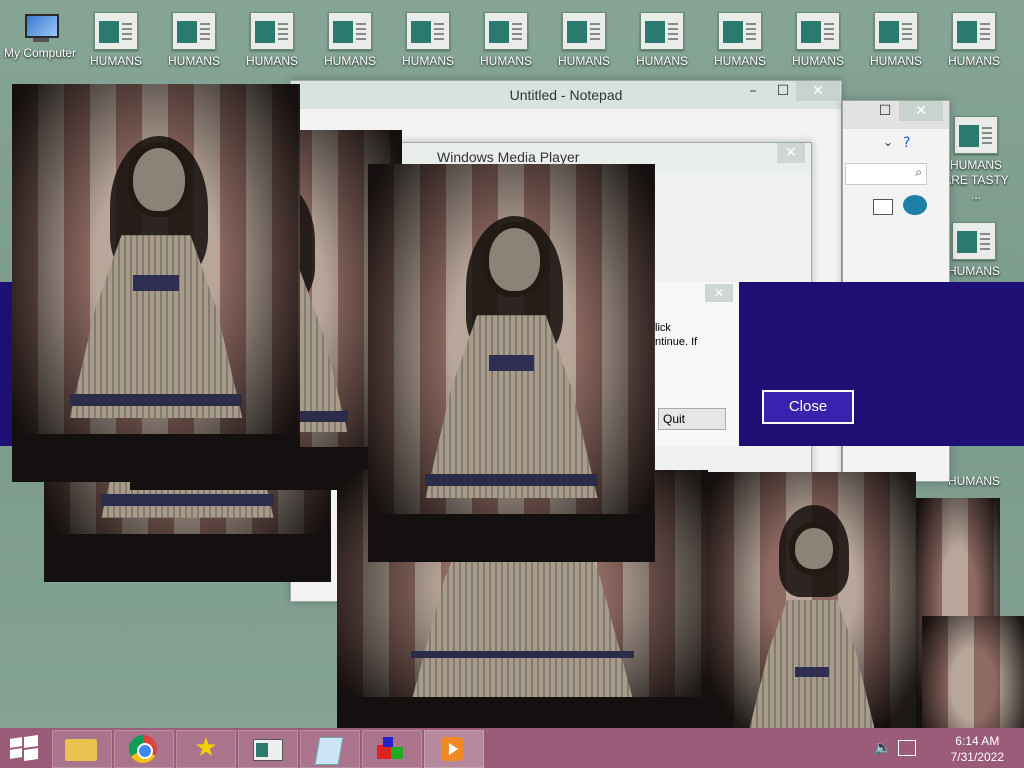  Describe the element at coordinates (918, 172) in the screenshot. I see `search-icon: ⌕` at that location.